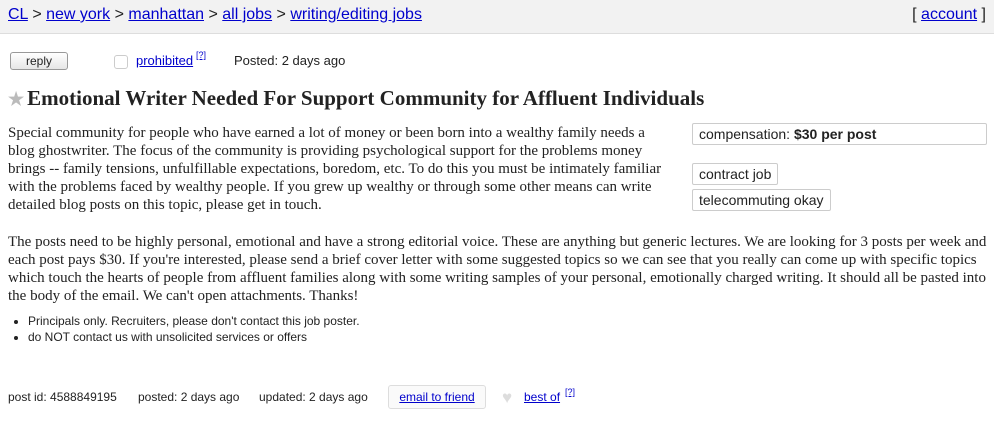 The width and height of the screenshot is (994, 448). I want to click on posted-date: Posted: 2 days ago, so click(290, 60).